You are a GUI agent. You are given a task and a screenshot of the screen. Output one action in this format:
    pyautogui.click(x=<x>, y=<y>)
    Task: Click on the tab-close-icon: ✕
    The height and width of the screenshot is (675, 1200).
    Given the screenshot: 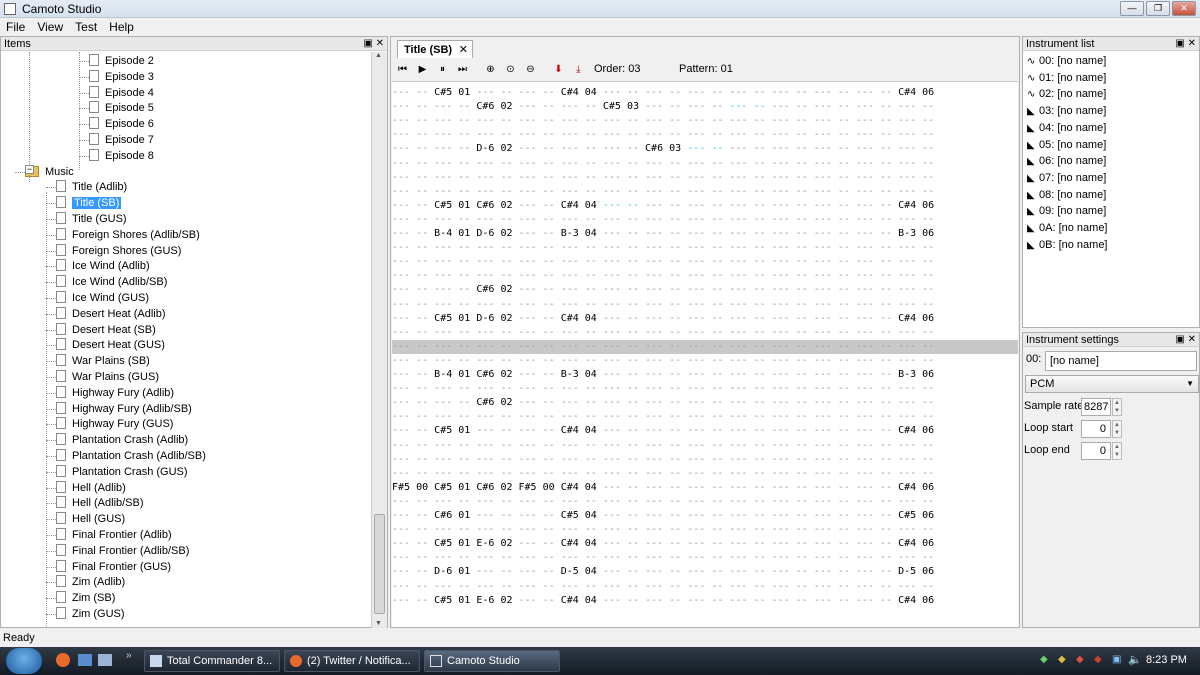 What is the action you would take?
    pyautogui.click(x=463, y=50)
    